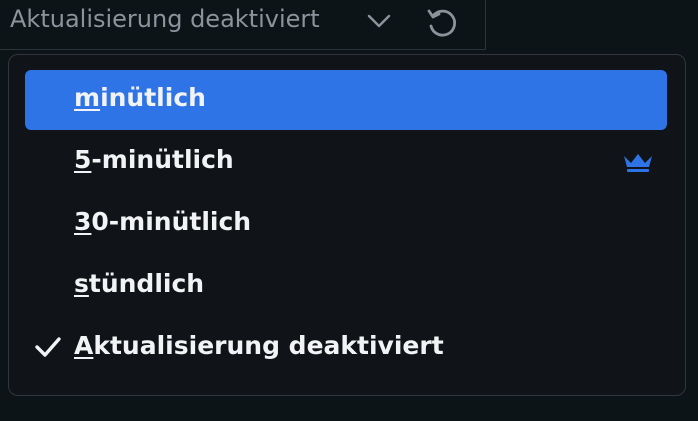 Image resolution: width=698 pixels, height=421 pixels. What do you see at coordinates (442, 22) in the screenshot?
I see `refresh-icon` at bounding box center [442, 22].